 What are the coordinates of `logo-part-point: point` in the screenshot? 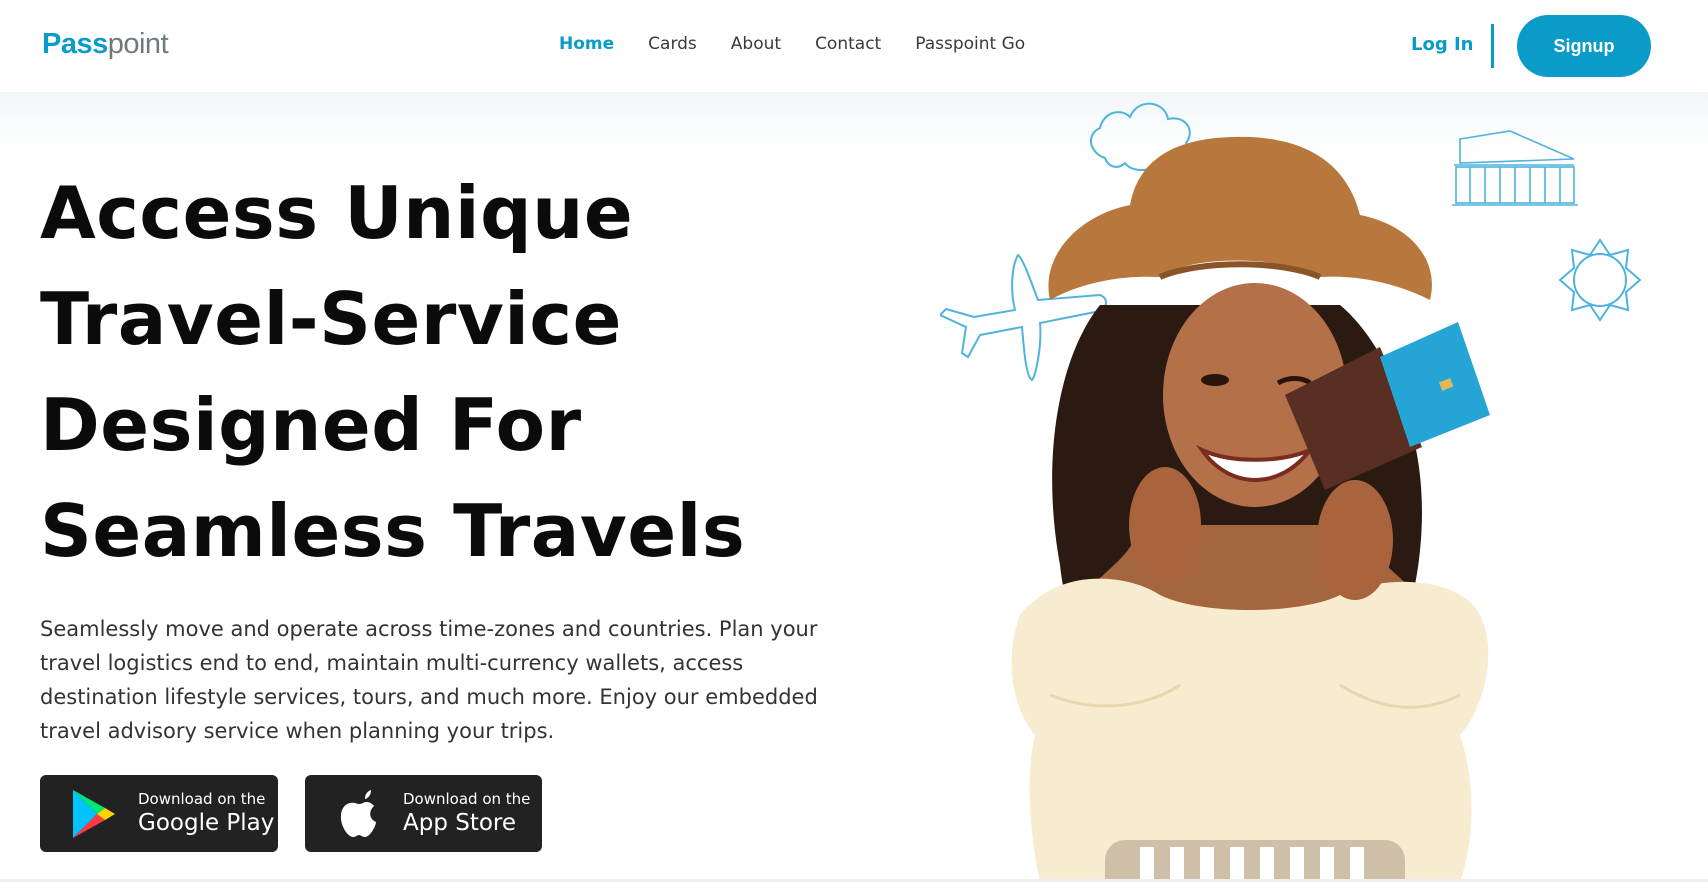 It's located at (138, 44).